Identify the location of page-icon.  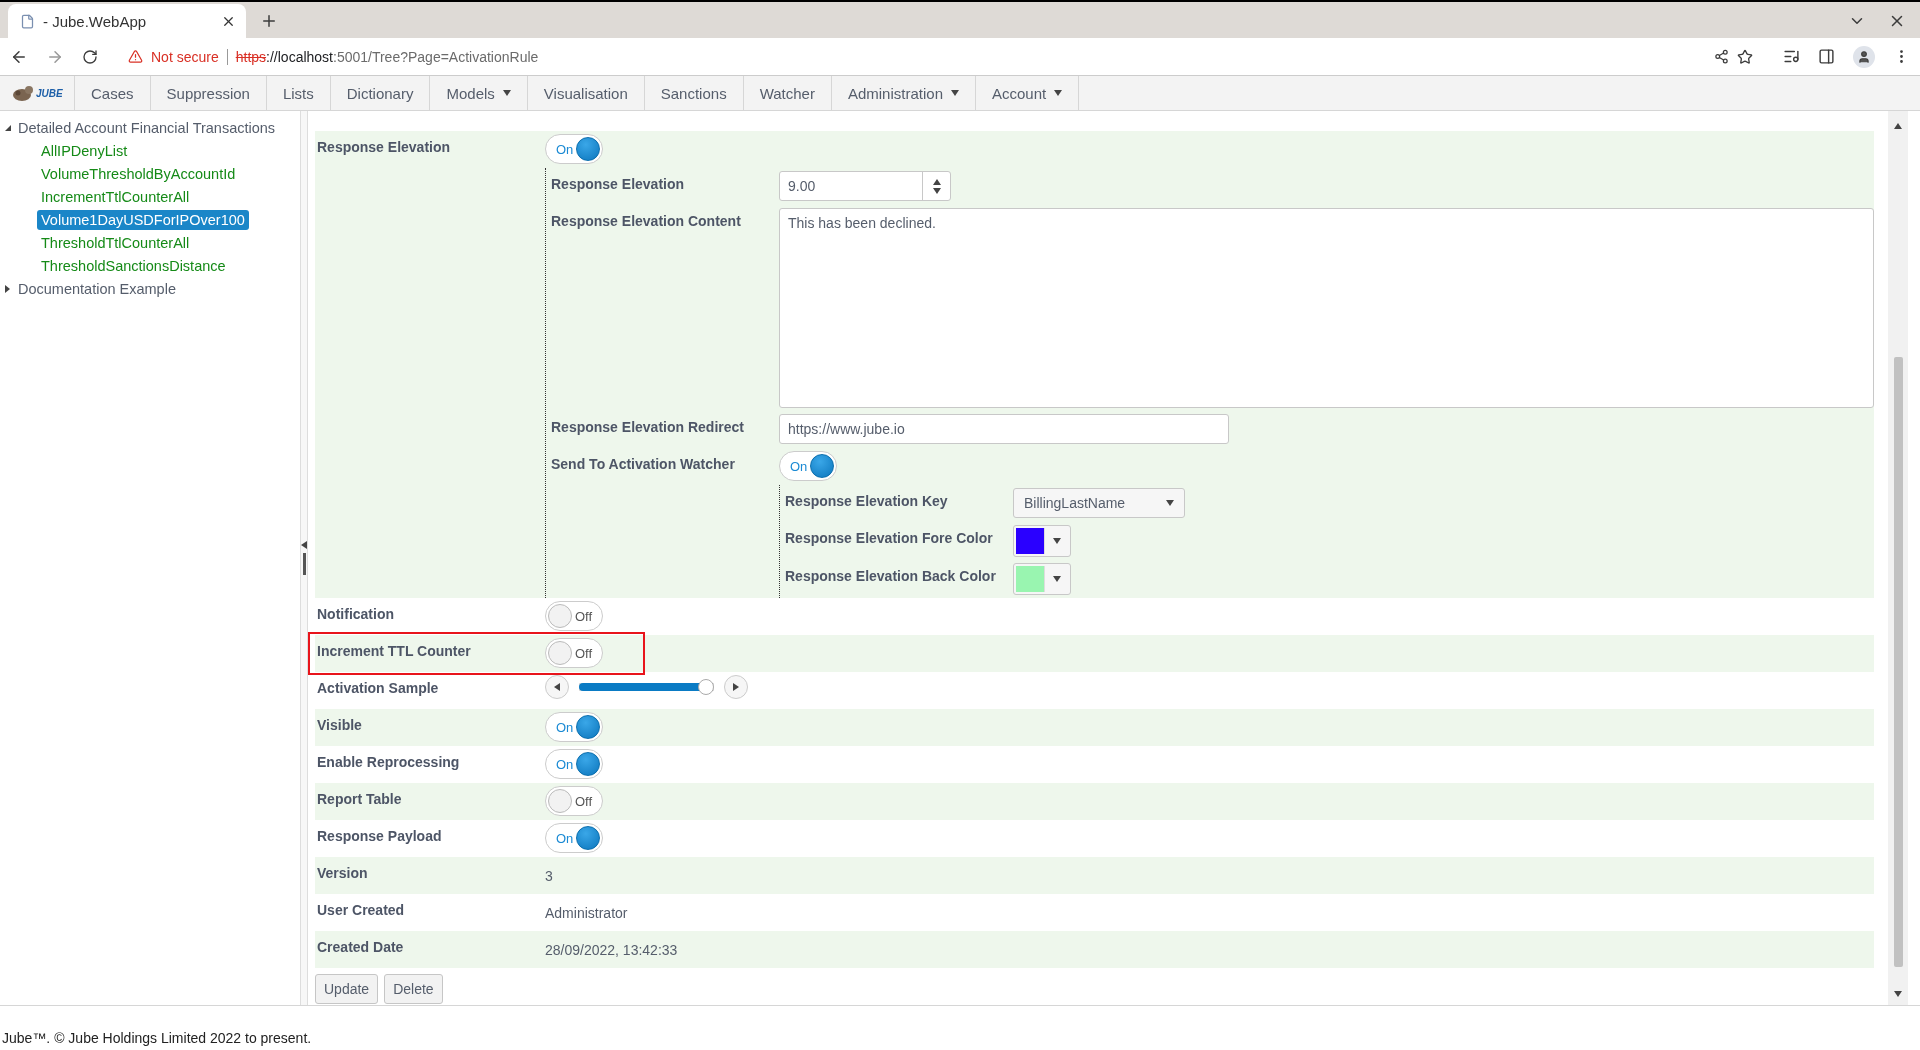
(27, 21).